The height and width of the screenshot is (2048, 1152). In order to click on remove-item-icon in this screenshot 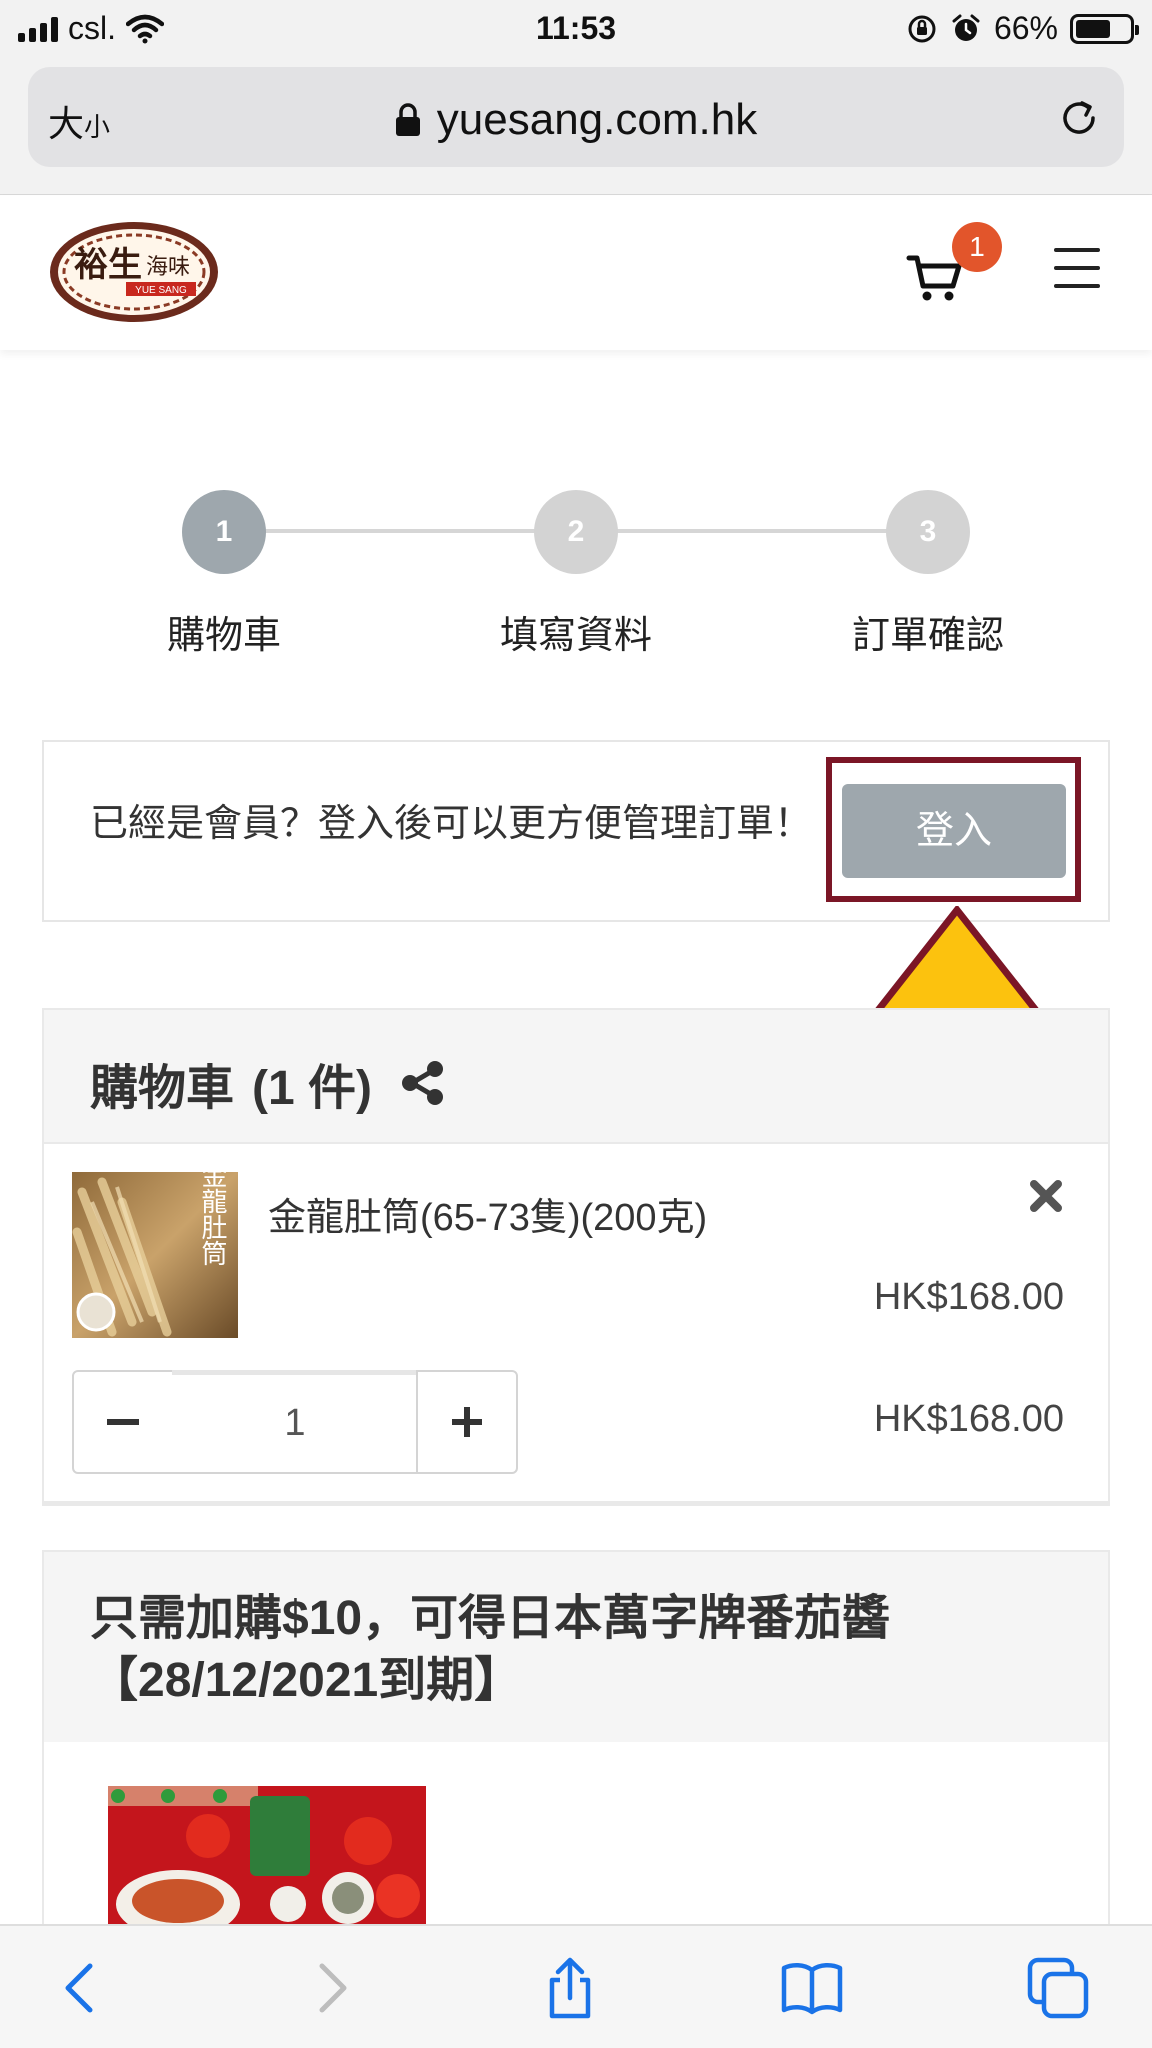, I will do `click(1046, 1196)`.